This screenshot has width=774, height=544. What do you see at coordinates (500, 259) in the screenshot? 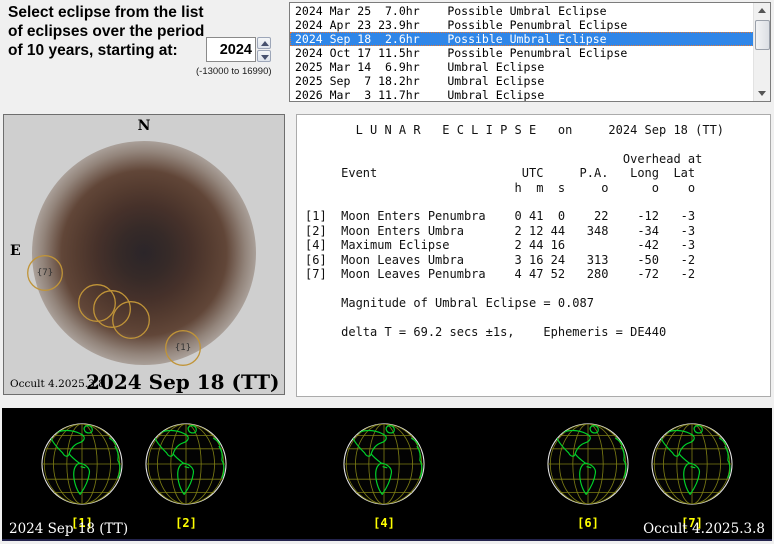
I see `report-event-row-6: [6] Moon Leaves Umbra 3 16 24 313 -50 -2` at bounding box center [500, 259].